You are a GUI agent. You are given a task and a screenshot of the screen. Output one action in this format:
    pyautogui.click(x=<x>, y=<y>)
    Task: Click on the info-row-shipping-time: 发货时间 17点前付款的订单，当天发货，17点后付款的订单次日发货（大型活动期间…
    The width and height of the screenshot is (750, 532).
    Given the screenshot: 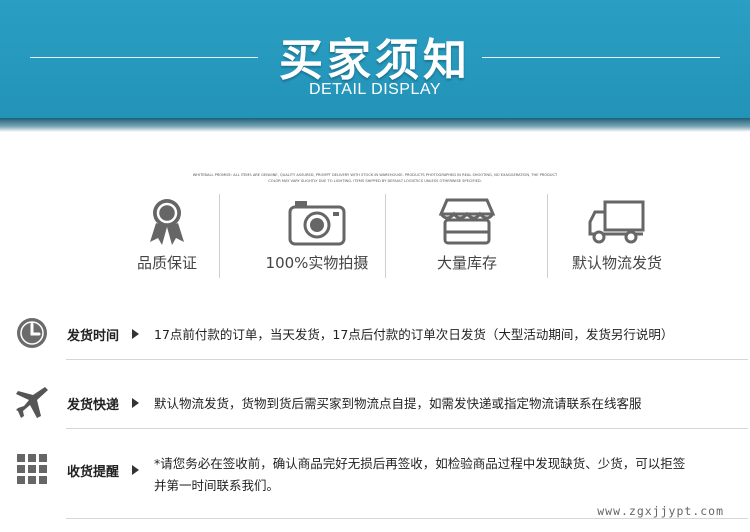 What is the action you would take?
    pyautogui.click(x=381, y=342)
    